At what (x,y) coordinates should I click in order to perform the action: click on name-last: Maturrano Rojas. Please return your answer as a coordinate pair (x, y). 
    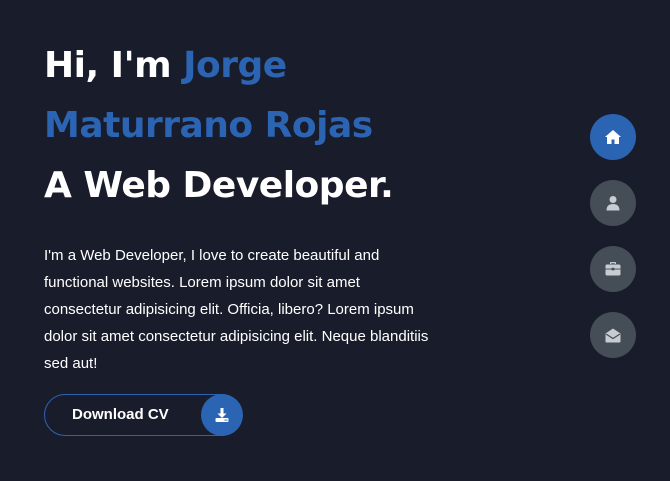
    Looking at the image, I should click on (208, 125).